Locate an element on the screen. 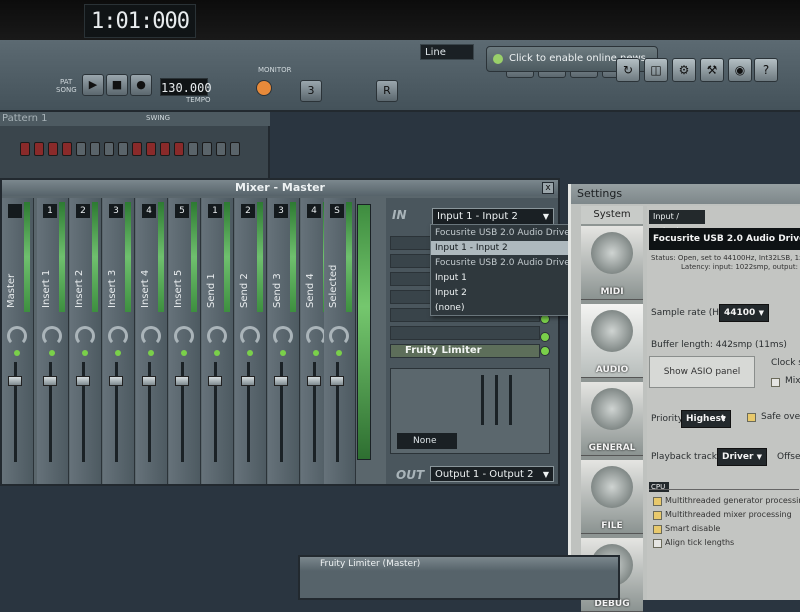  menu-item: Input 1 - Input 2 is located at coordinates (510, 248).